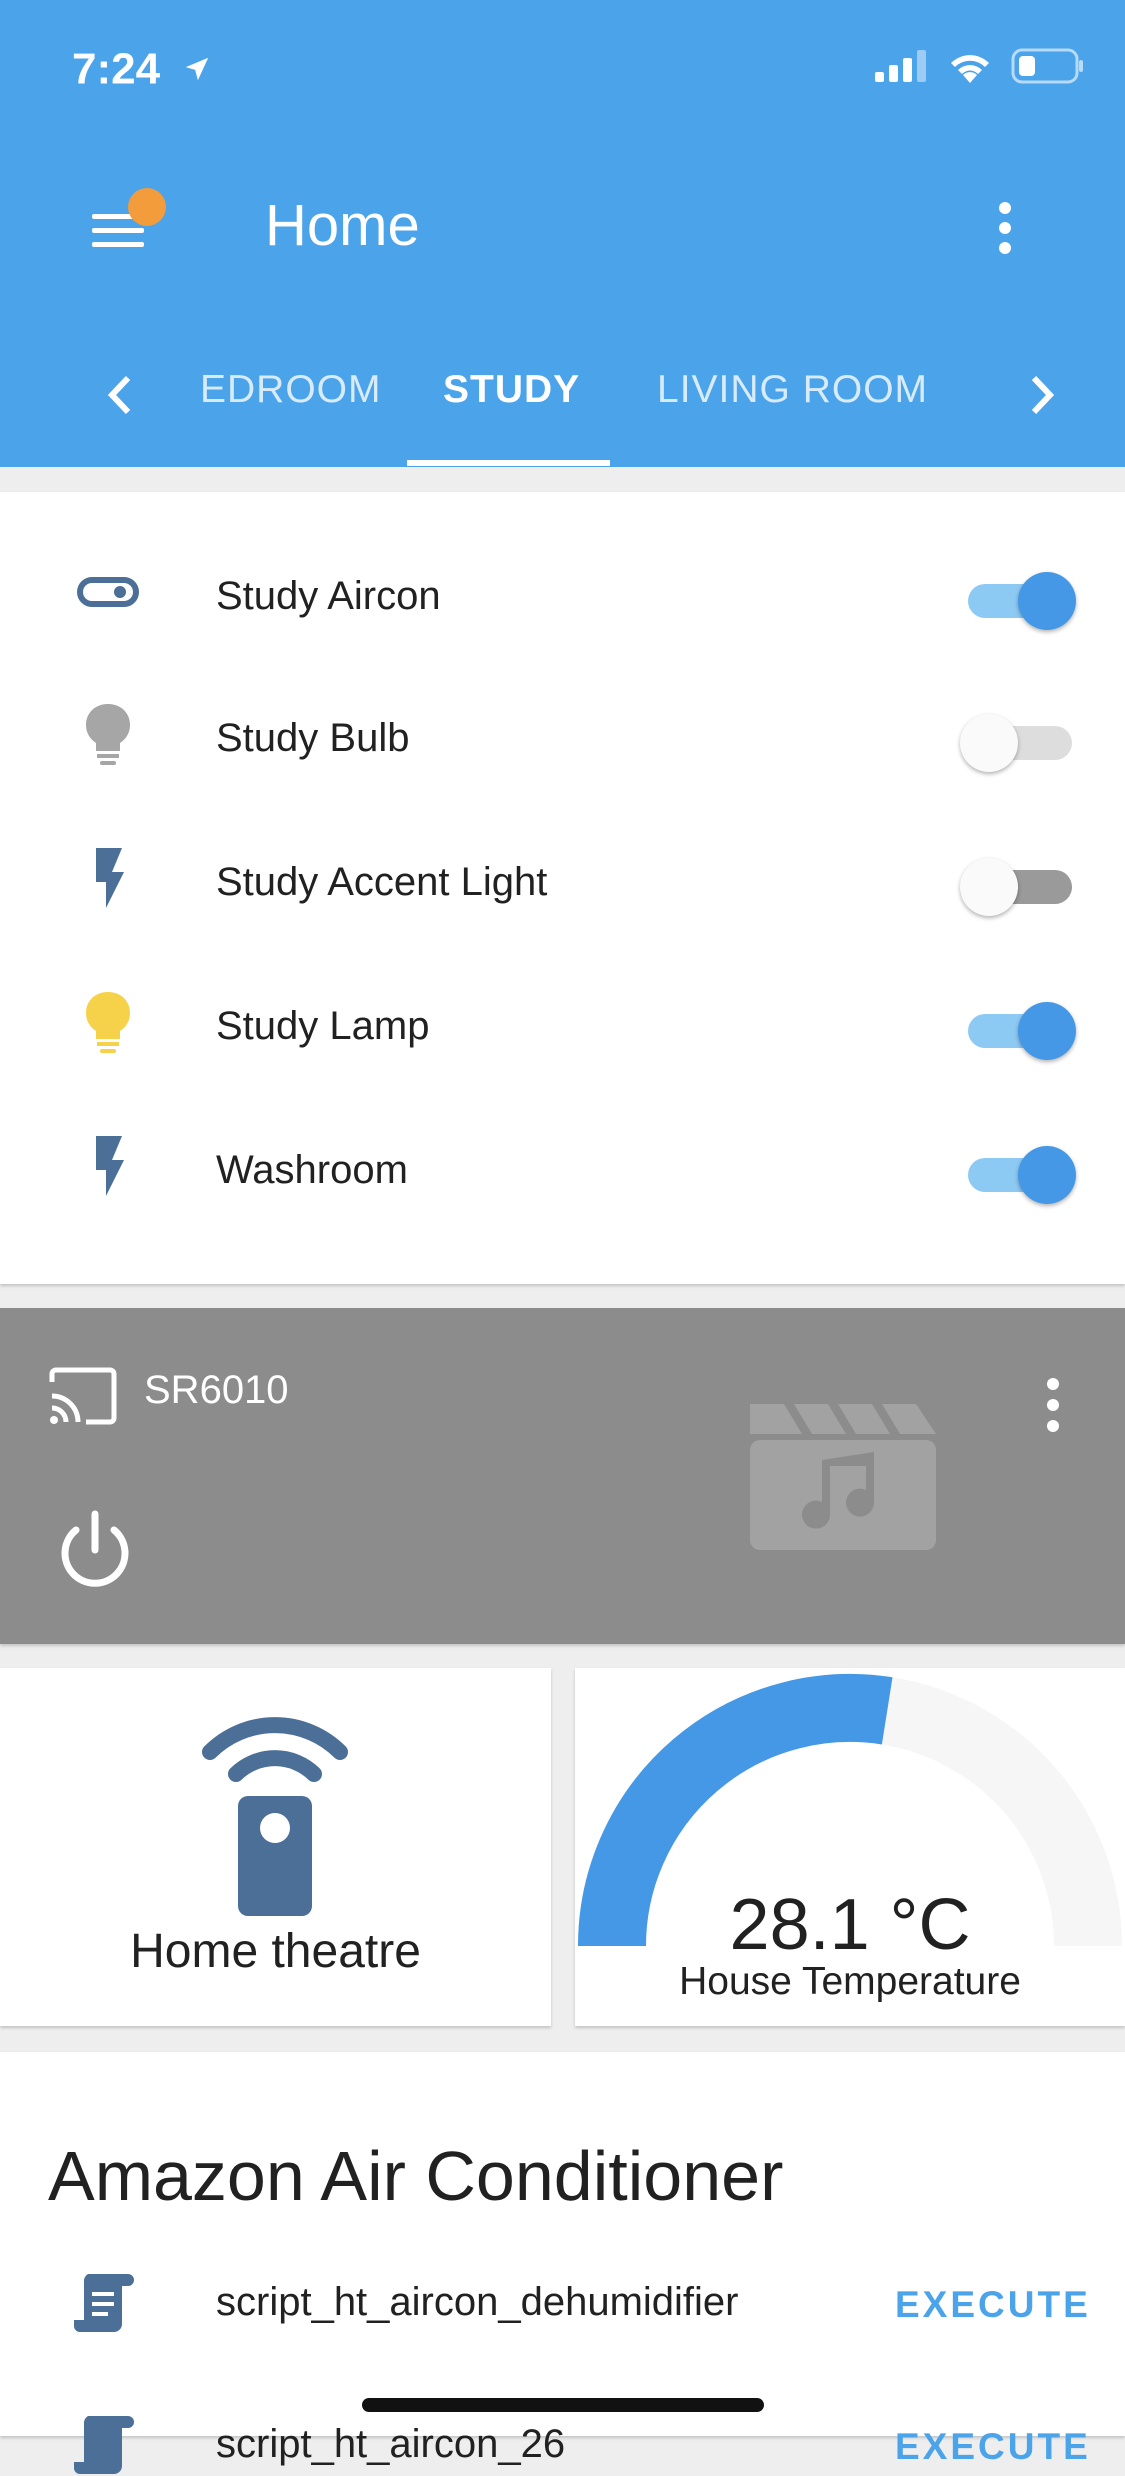 Image resolution: width=1125 pixels, height=2476 pixels. I want to click on script-name: script_ht_aircon_dehumidifier, so click(477, 2302).